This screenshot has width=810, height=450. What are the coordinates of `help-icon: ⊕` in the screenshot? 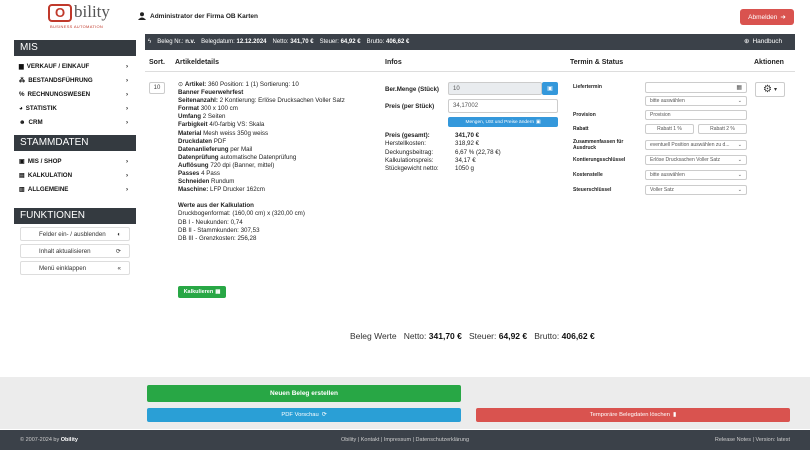 It's located at (747, 41).